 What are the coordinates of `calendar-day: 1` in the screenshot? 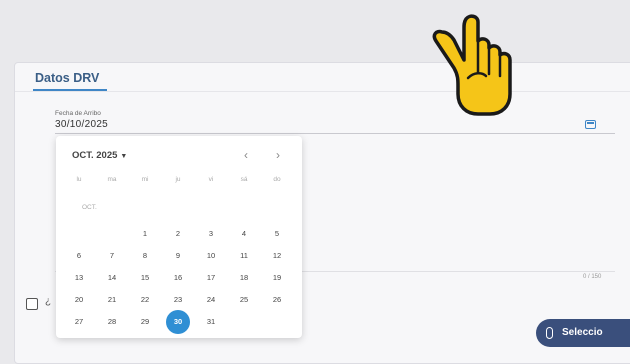 It's located at (145, 234).